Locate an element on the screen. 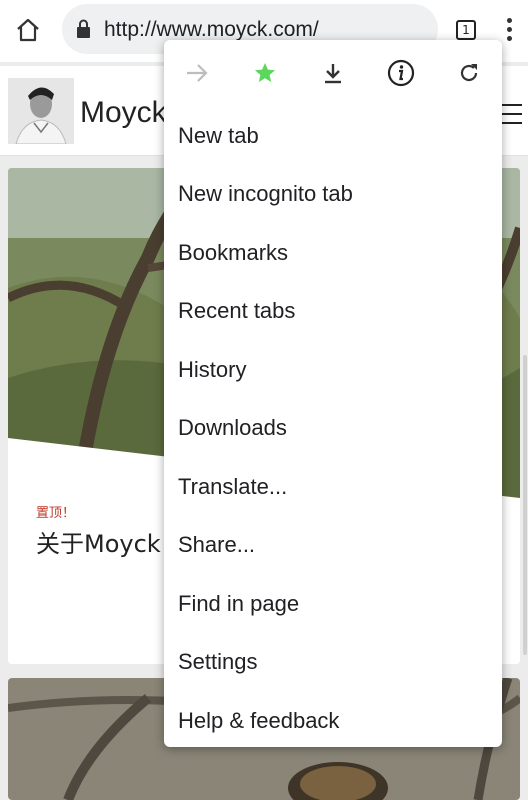 This screenshot has width=528, height=800. scrollbar is located at coordinates (525, 505).